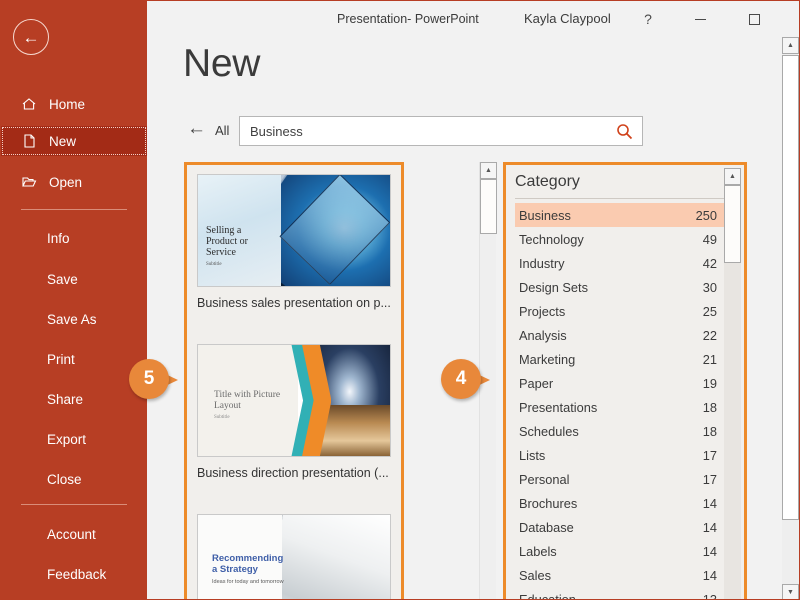 The image size is (800, 600). I want to click on template-slide-subtitle-1: Subtitle, so click(214, 264).